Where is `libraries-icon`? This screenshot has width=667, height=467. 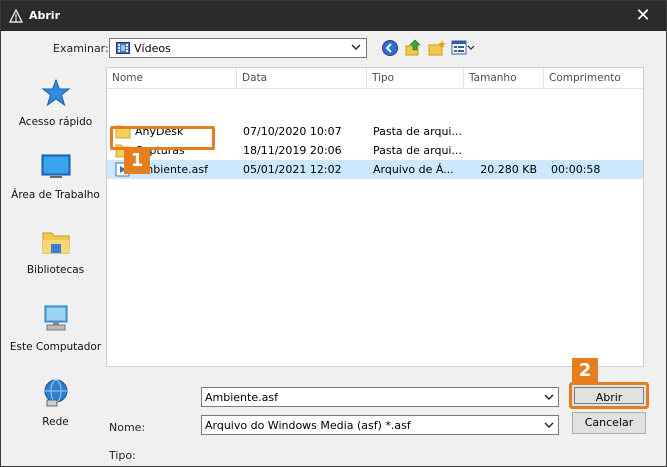 libraries-icon is located at coordinates (55, 243).